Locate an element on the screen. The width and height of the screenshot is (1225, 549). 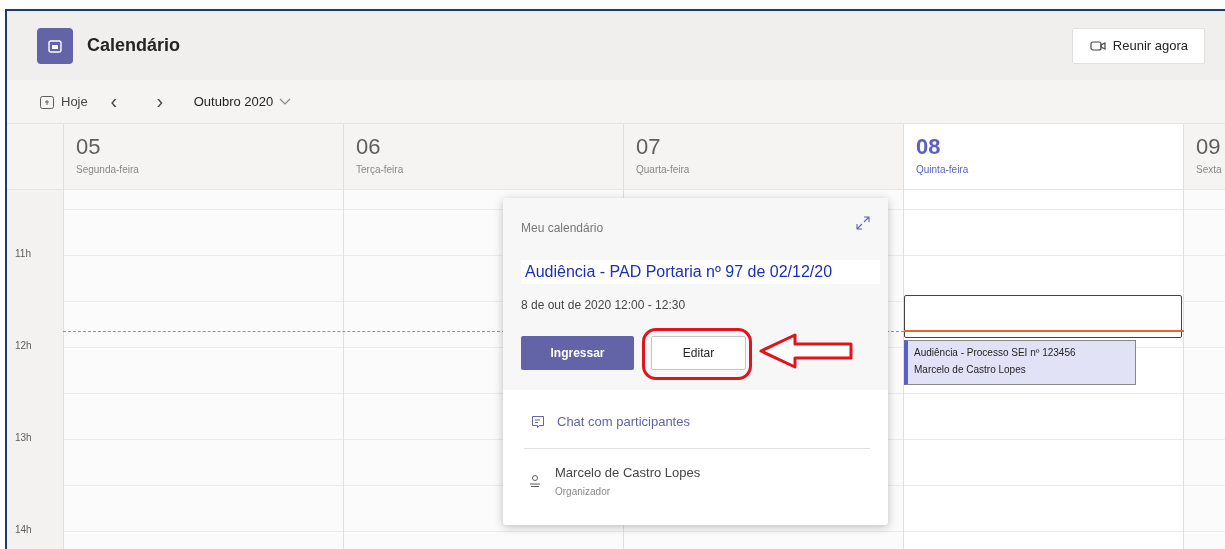
day-header: 08 Quinta-feira is located at coordinates (1043, 157).